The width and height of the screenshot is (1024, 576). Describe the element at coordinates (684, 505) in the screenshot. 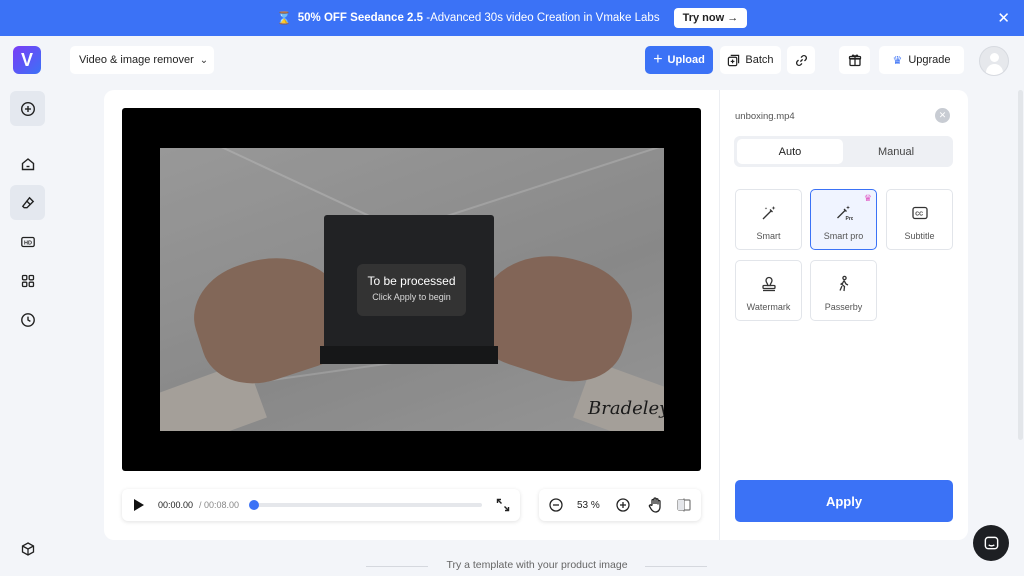

I see `compare-icon` at that location.